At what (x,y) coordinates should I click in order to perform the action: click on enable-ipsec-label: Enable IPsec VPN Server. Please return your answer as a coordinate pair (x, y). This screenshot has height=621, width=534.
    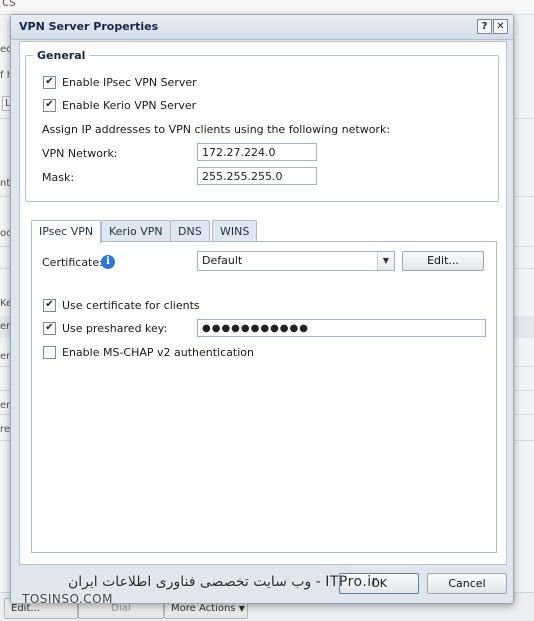
    Looking at the image, I should click on (129, 82).